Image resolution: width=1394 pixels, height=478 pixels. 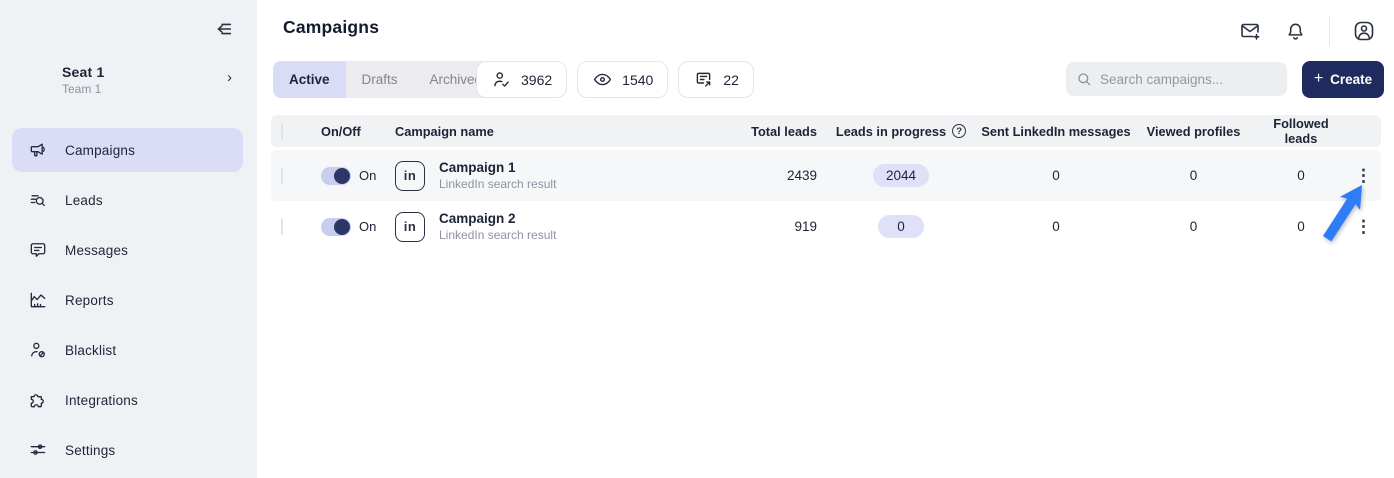 What do you see at coordinates (341, 131) in the screenshot?
I see `column-onoff: On/Off` at bounding box center [341, 131].